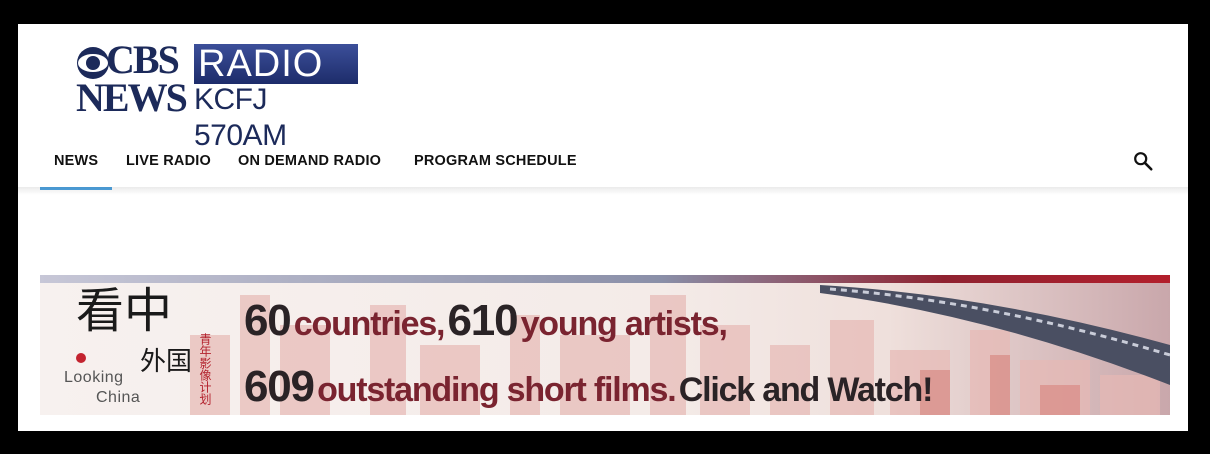 This screenshot has height=454, width=1210. Describe the element at coordinates (603, 191) in the screenshot. I see `nav-divider` at that location.